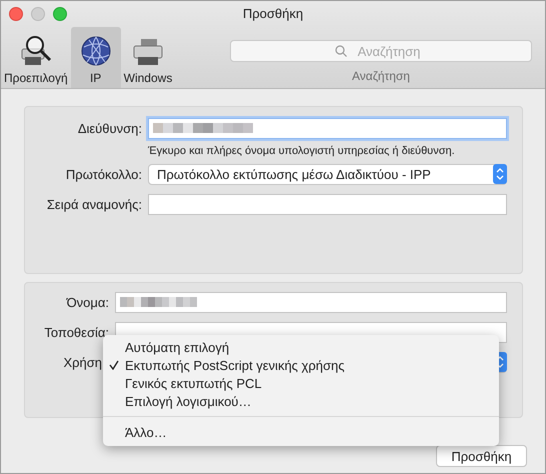 The height and width of the screenshot is (474, 546). I want to click on search-label: Αναζήτηση, so click(381, 76).